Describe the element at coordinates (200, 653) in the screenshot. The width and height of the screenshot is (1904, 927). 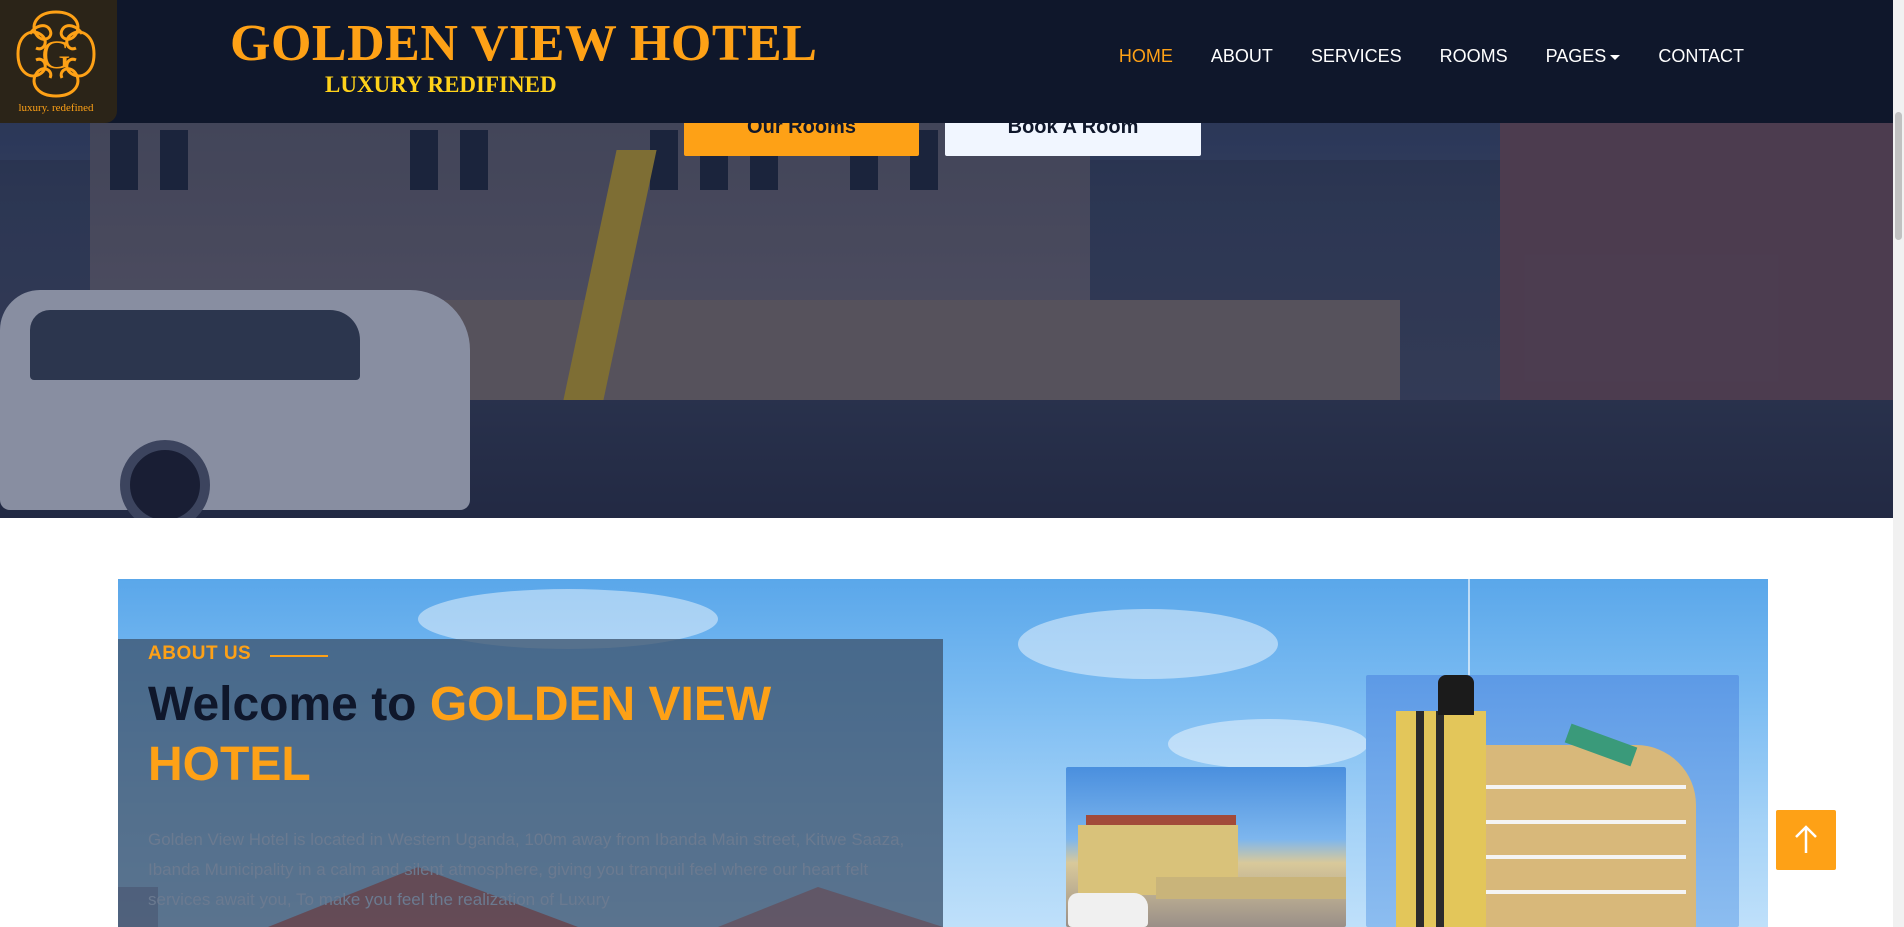
I see `about-label: ABOUT US` at that location.